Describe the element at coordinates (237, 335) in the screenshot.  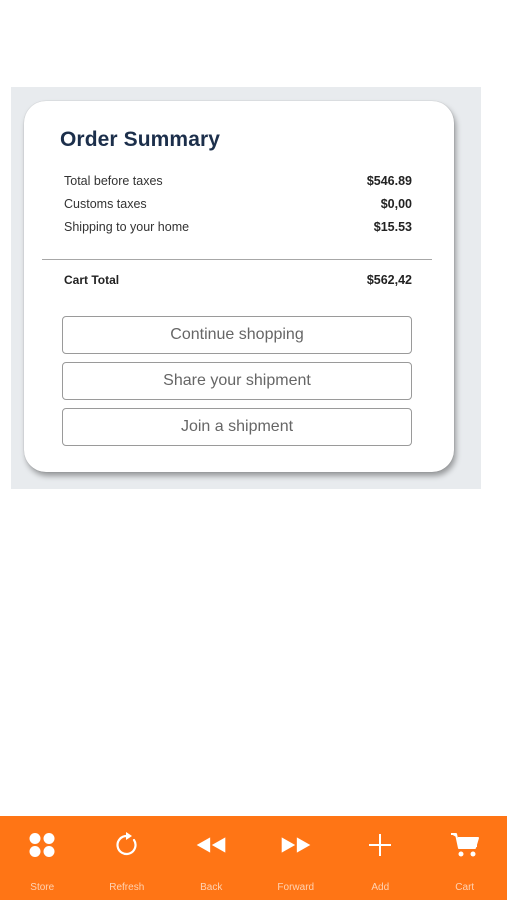
I see `continue-shopping-button: Continue shopping` at that location.